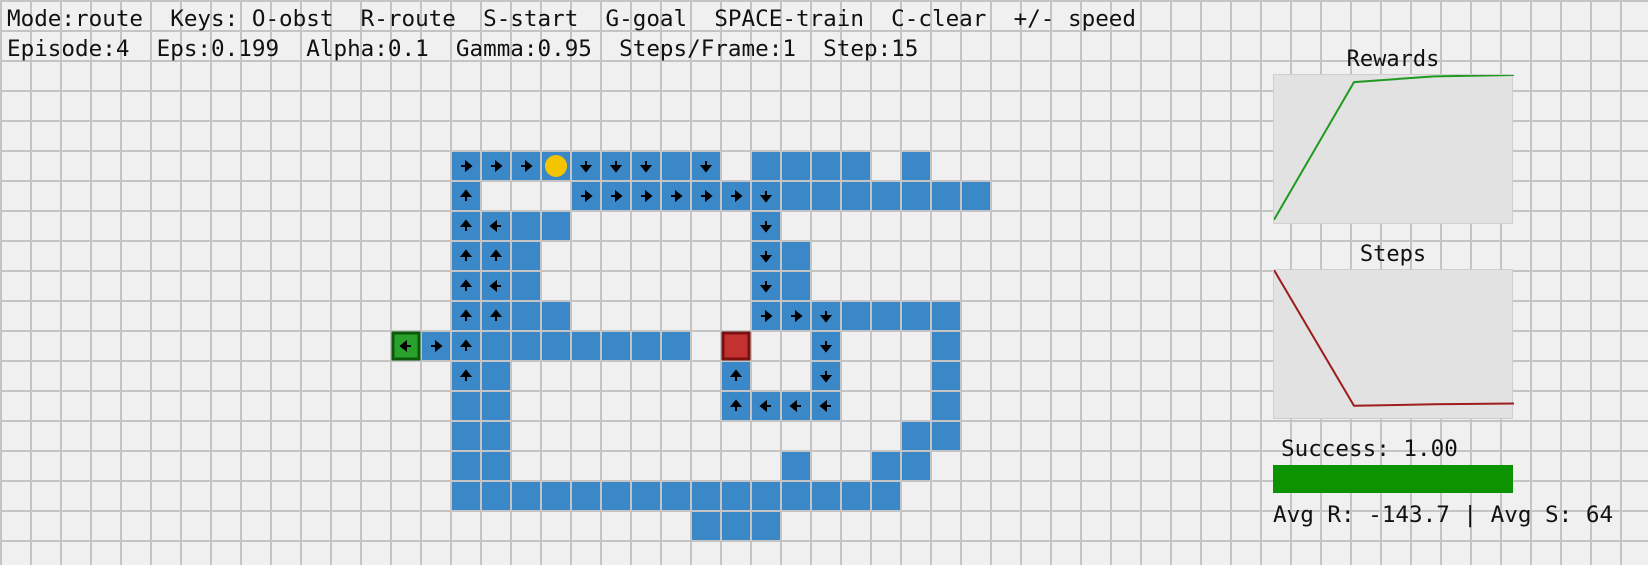 This screenshot has width=1648, height=565. I want to click on goal-cell, so click(736, 346).